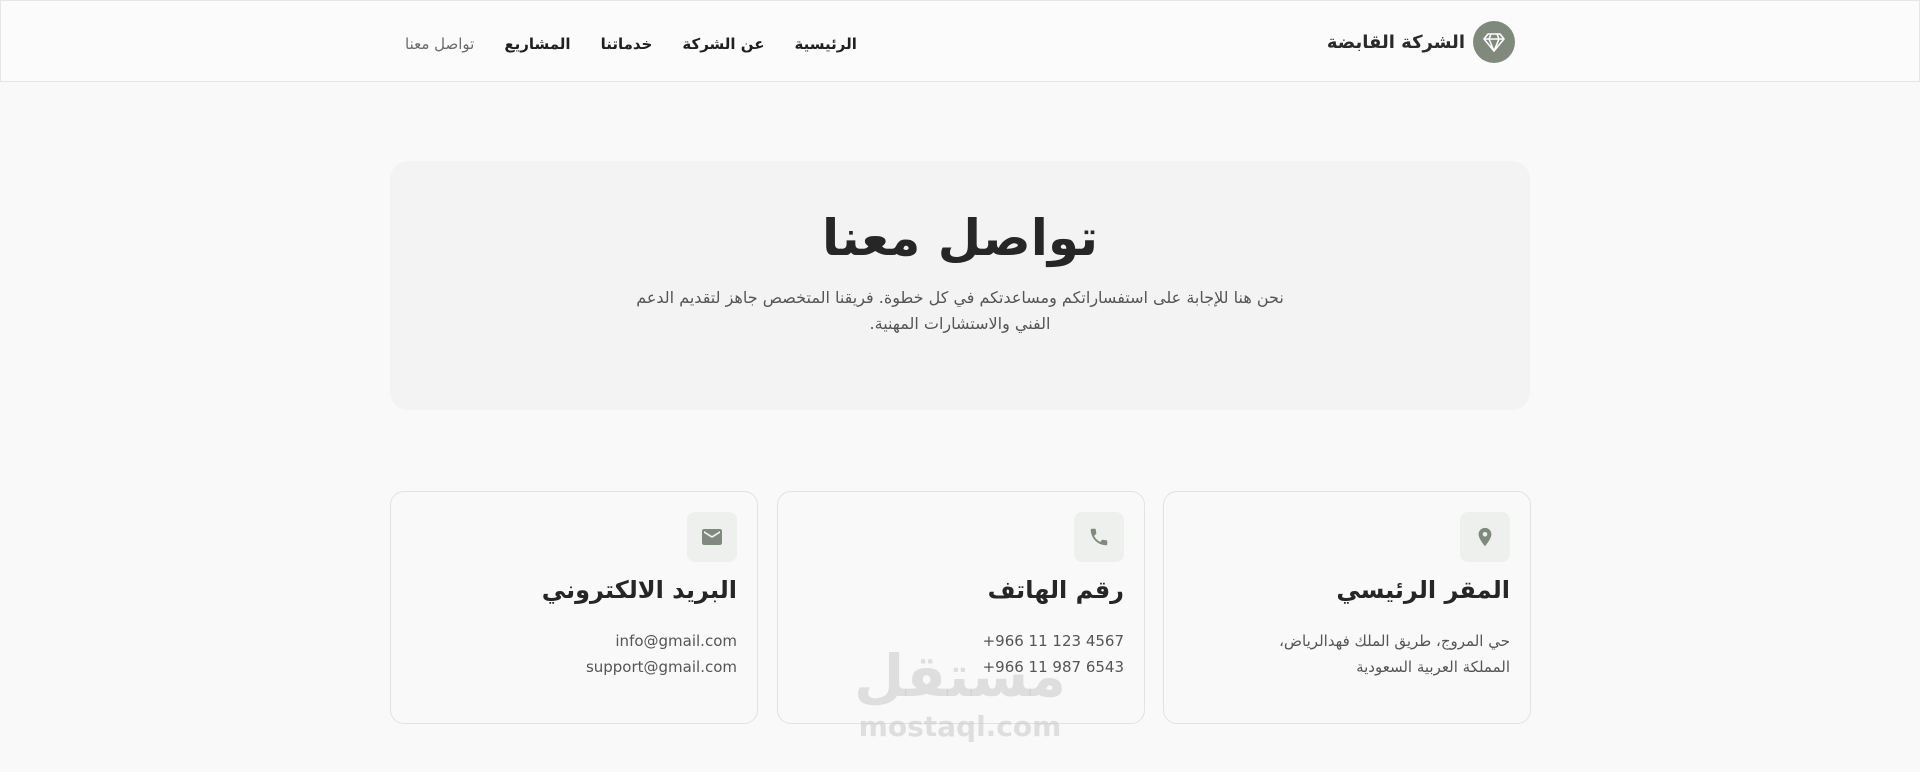 The height and width of the screenshot is (772, 1920). What do you see at coordinates (439, 44) in the screenshot?
I see `nav-contact: تواصل معنا` at bounding box center [439, 44].